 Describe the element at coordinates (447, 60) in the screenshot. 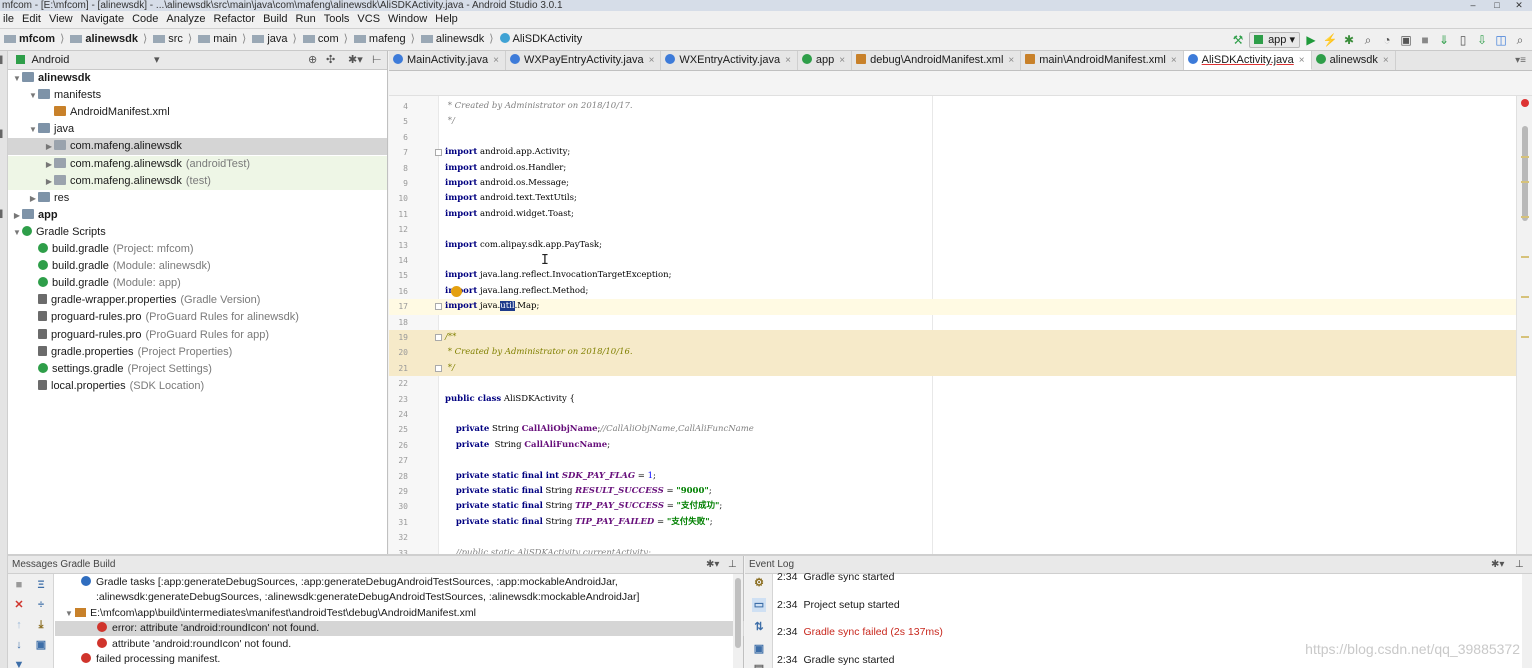

I see `editor-tab: MainActivity.java ×` at that location.